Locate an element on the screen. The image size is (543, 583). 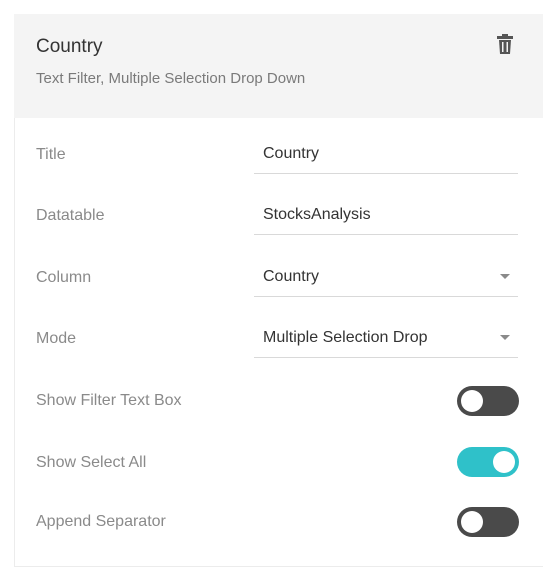
datatable-value: StocksAnalysis is located at coordinates (374, 215).